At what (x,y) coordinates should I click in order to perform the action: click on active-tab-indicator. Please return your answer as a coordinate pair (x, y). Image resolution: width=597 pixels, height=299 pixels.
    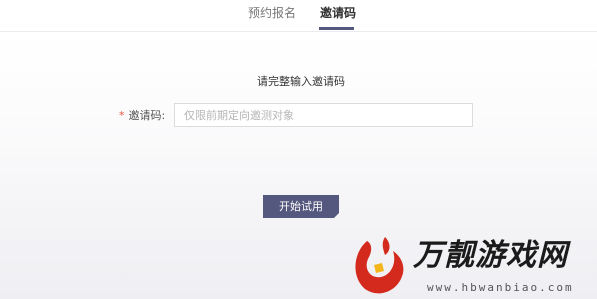
    Looking at the image, I should click on (336, 28).